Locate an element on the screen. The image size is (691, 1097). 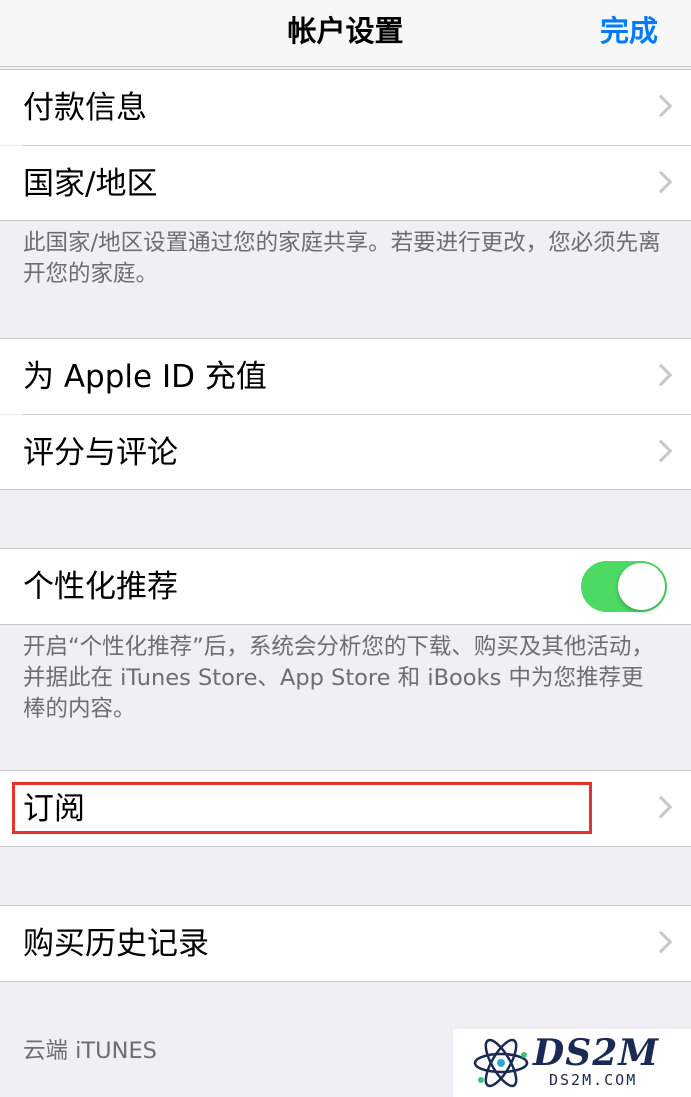
personalized-recommendations-row: 个性化推荐 is located at coordinates (345, 586).